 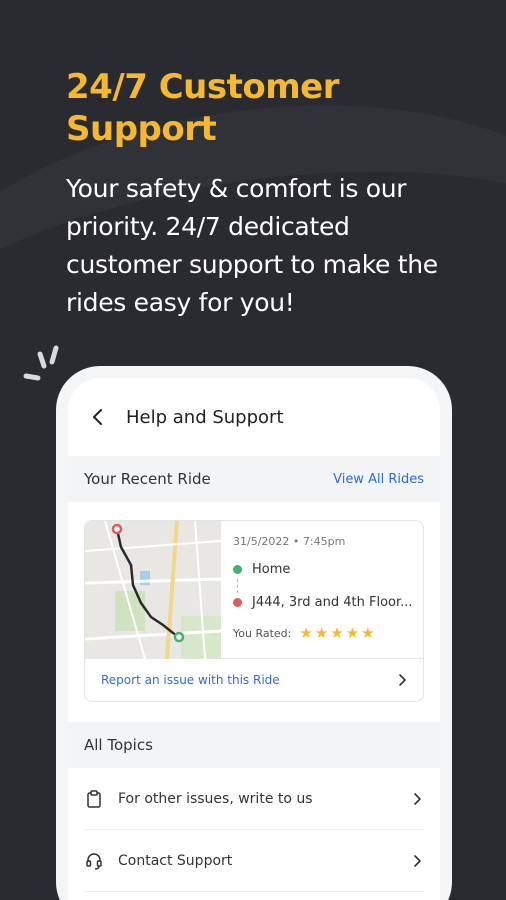 I want to click on app-header: Help and Support, so click(x=254, y=417).